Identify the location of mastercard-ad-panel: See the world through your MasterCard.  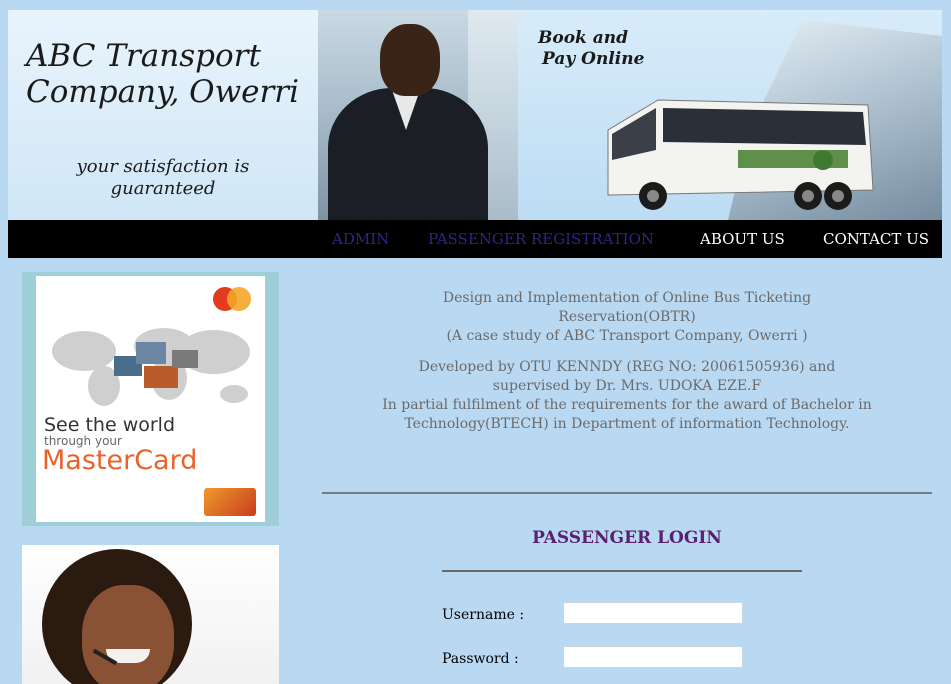
(150, 399).